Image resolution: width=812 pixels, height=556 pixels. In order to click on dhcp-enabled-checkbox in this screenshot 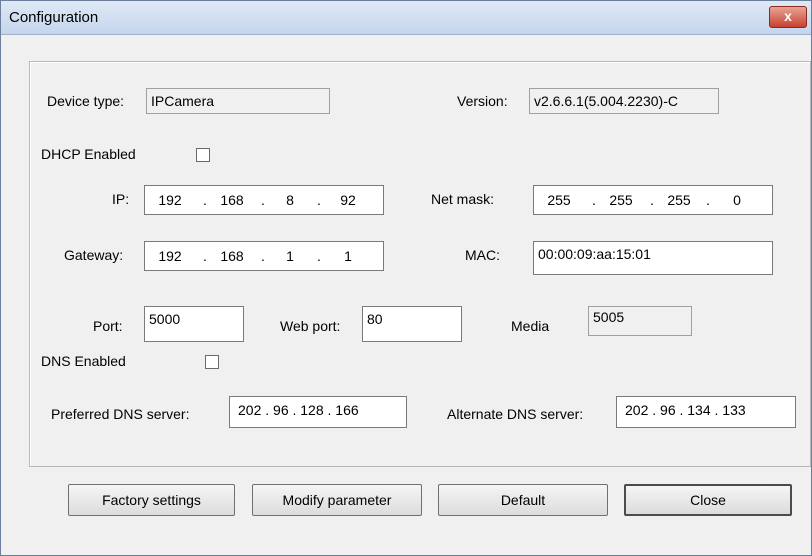, I will do `click(203, 155)`.